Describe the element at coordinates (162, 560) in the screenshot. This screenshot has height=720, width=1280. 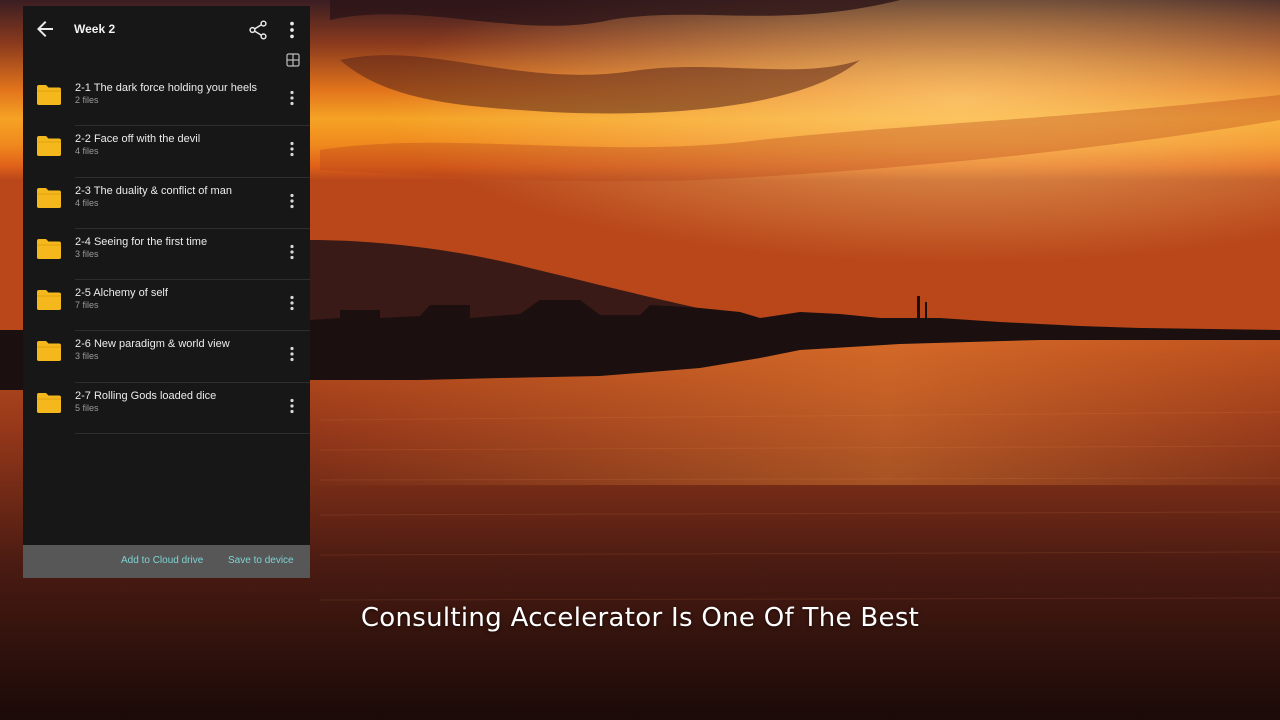
I see `add-to-cloud-drive-button: Add to Cloud drive` at that location.